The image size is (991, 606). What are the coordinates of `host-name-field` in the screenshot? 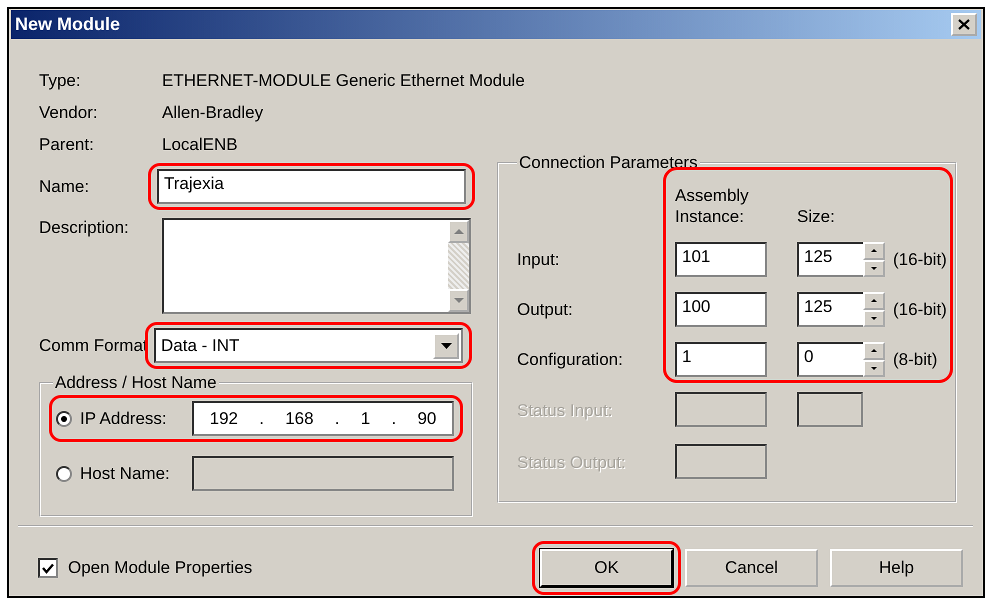 It's located at (323, 473).